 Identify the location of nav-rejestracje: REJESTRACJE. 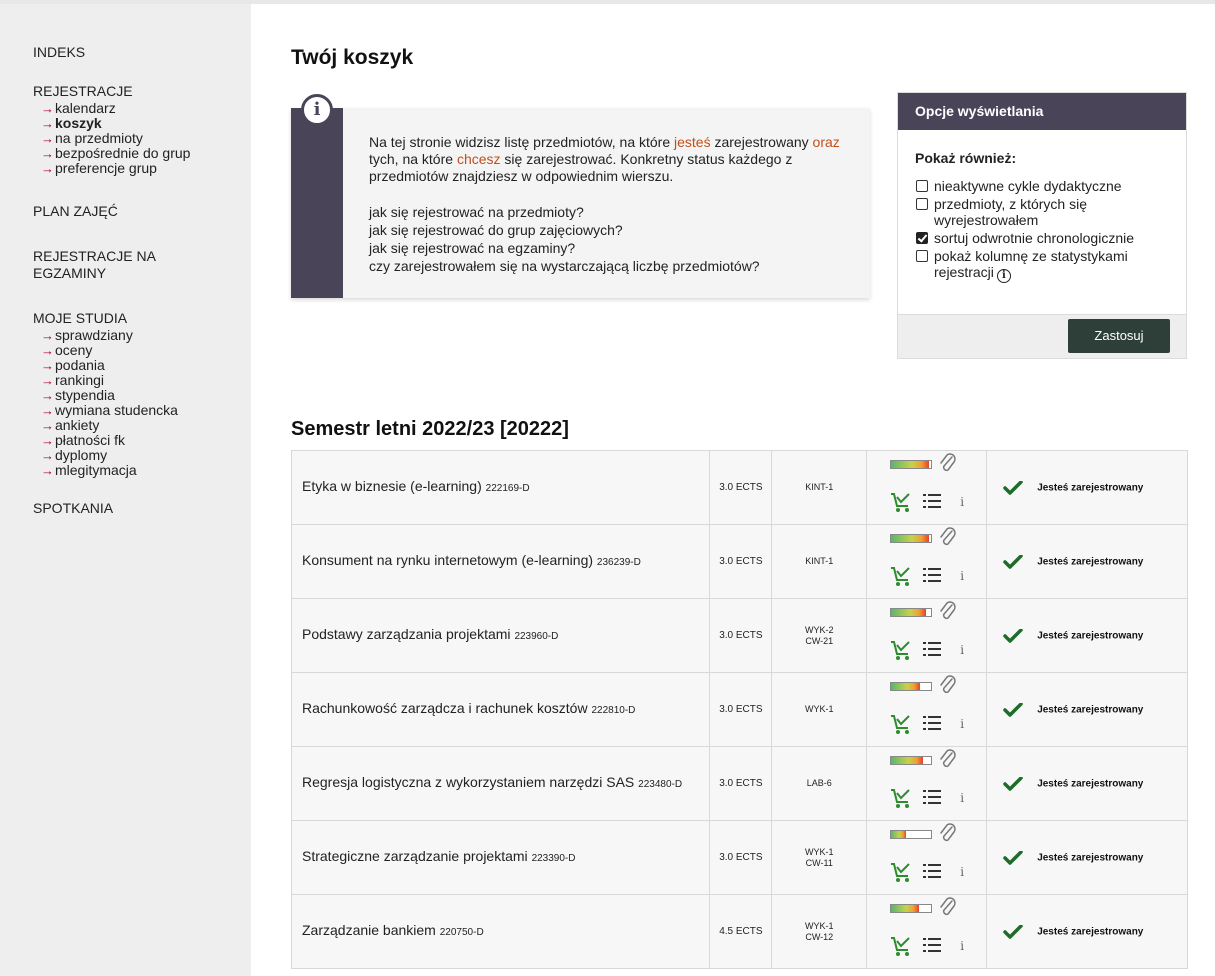
(142, 91).